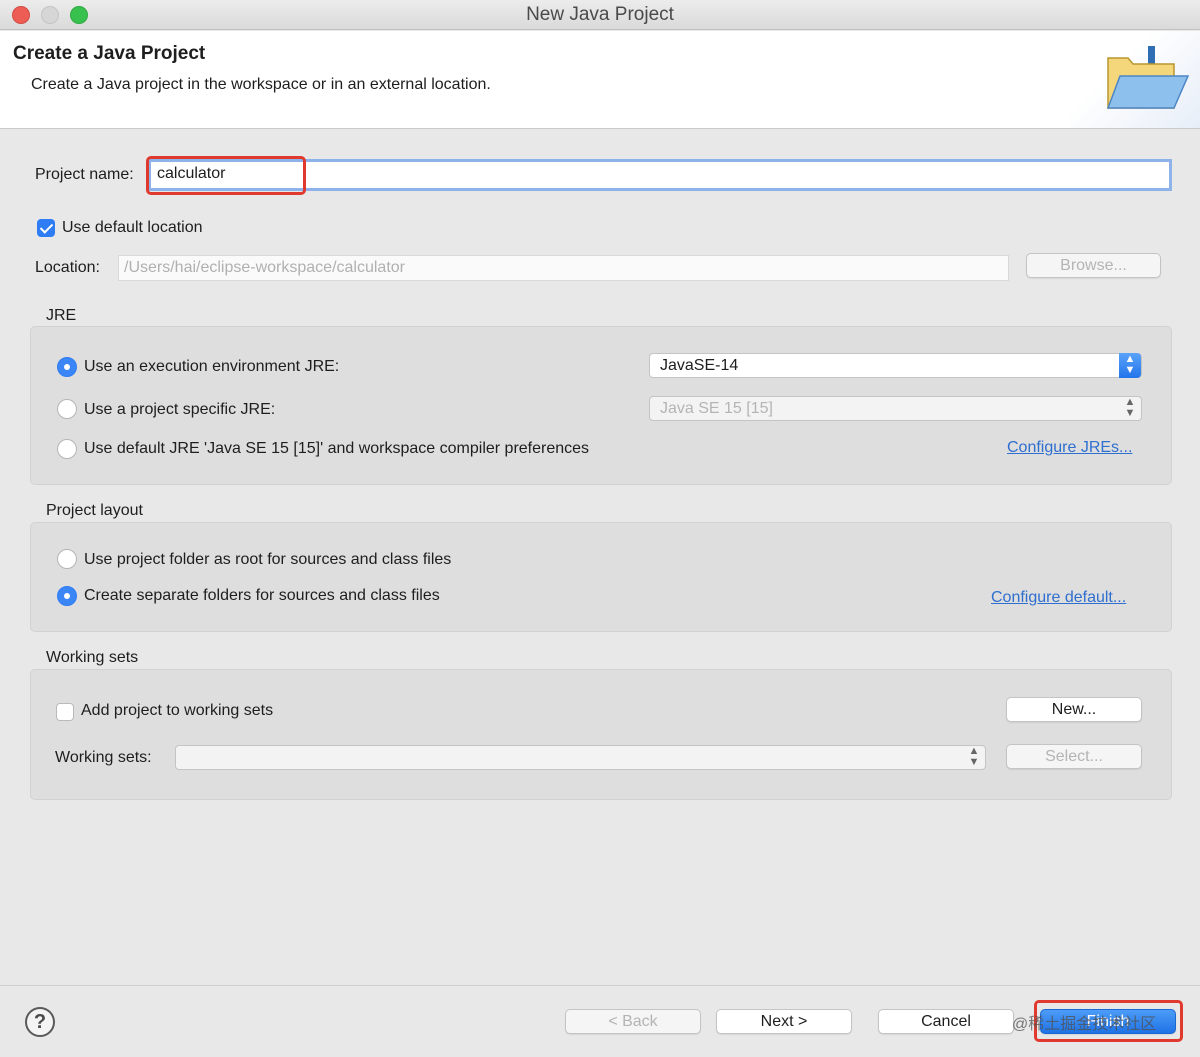  What do you see at coordinates (580, 757) in the screenshot?
I see `working-sets-select: ▲ ▼` at bounding box center [580, 757].